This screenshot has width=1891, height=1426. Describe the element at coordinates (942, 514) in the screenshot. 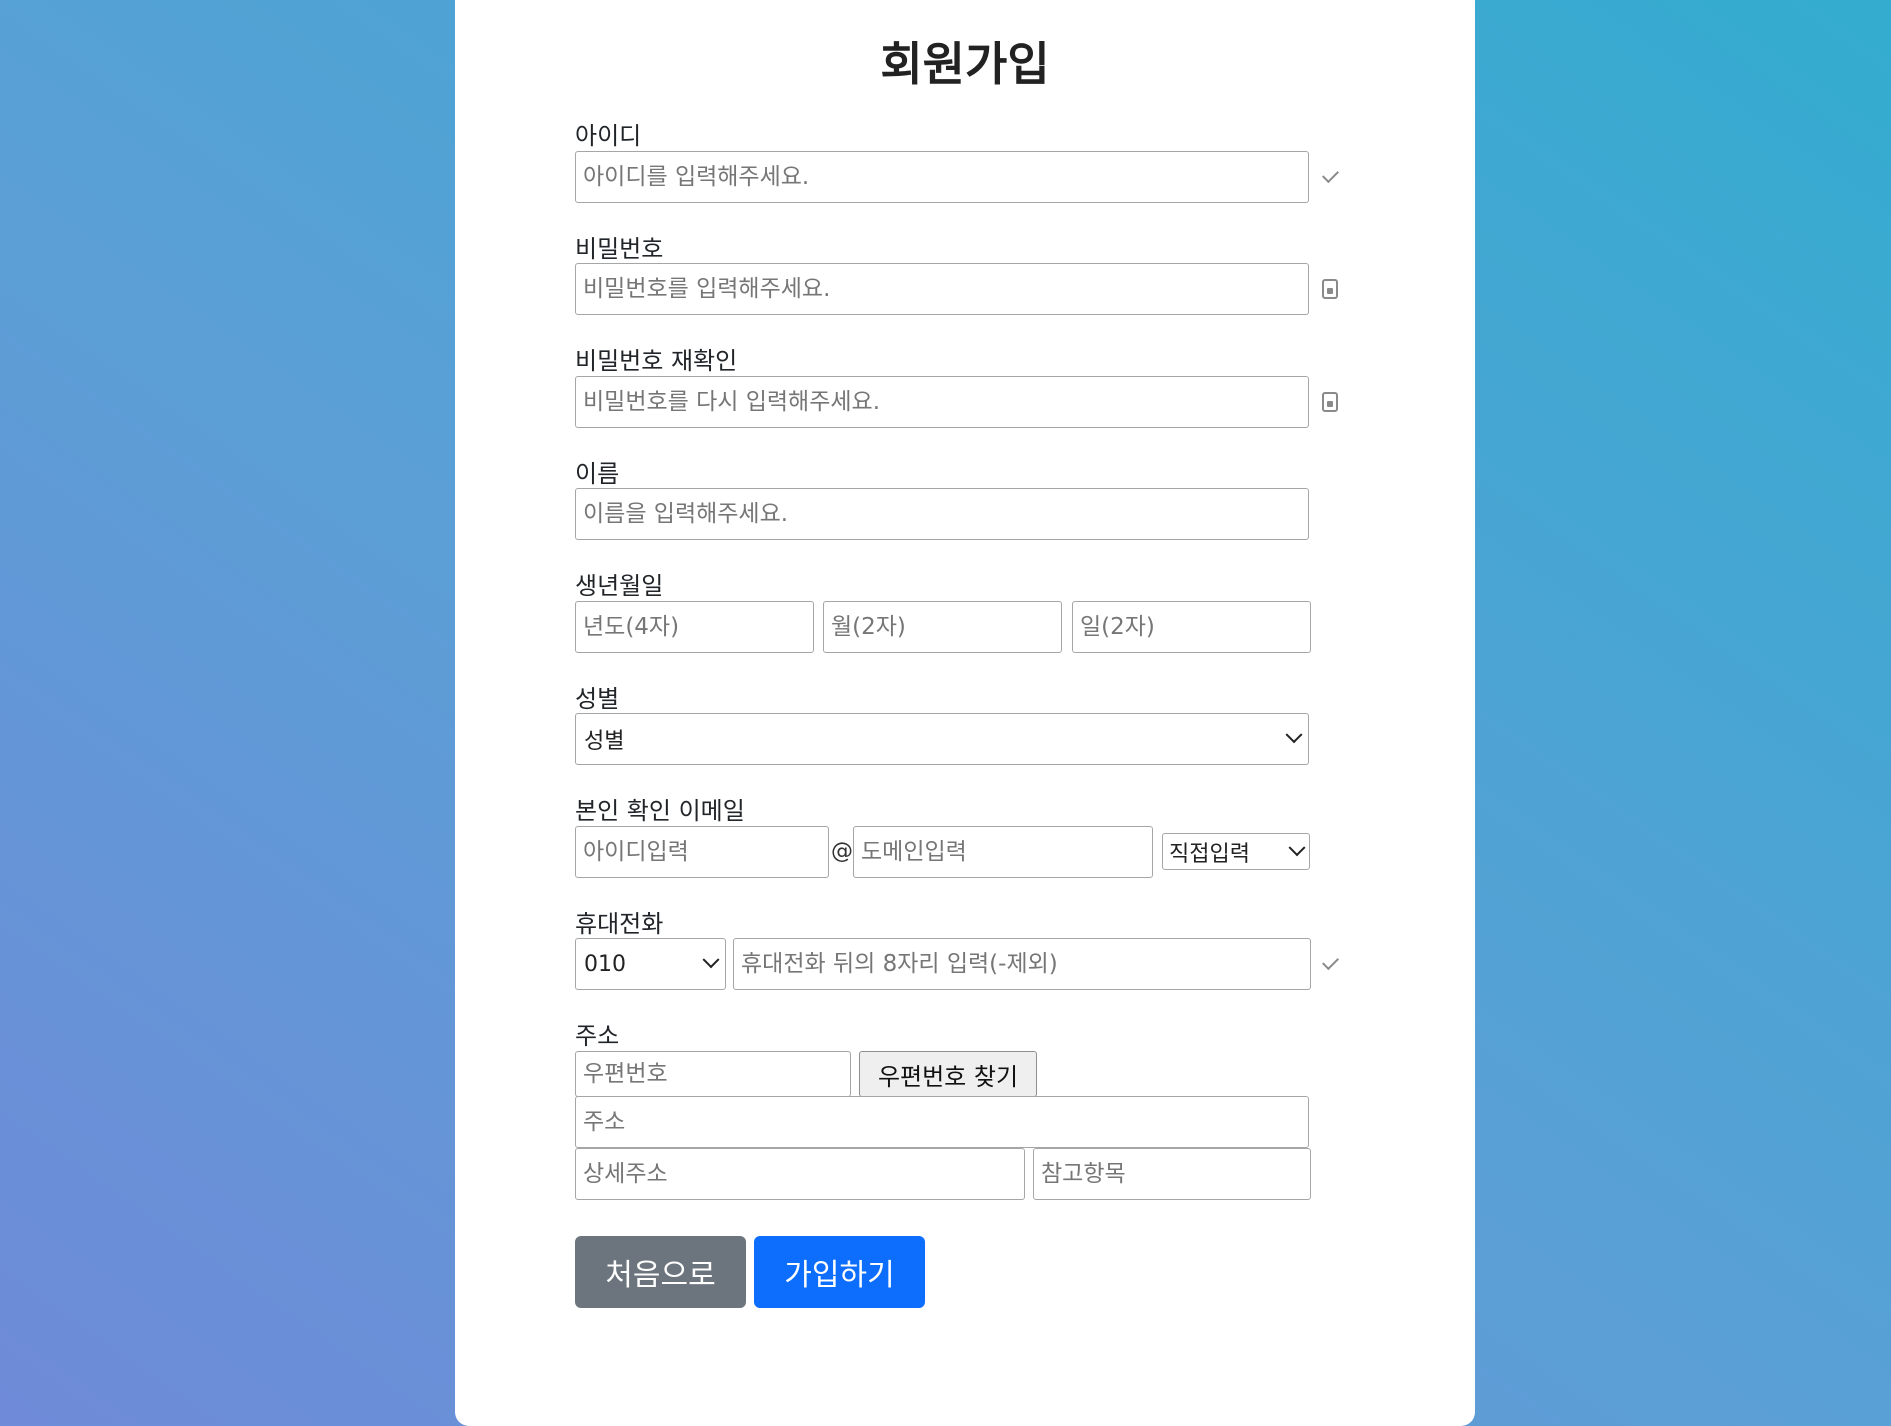

I see `name-input` at that location.